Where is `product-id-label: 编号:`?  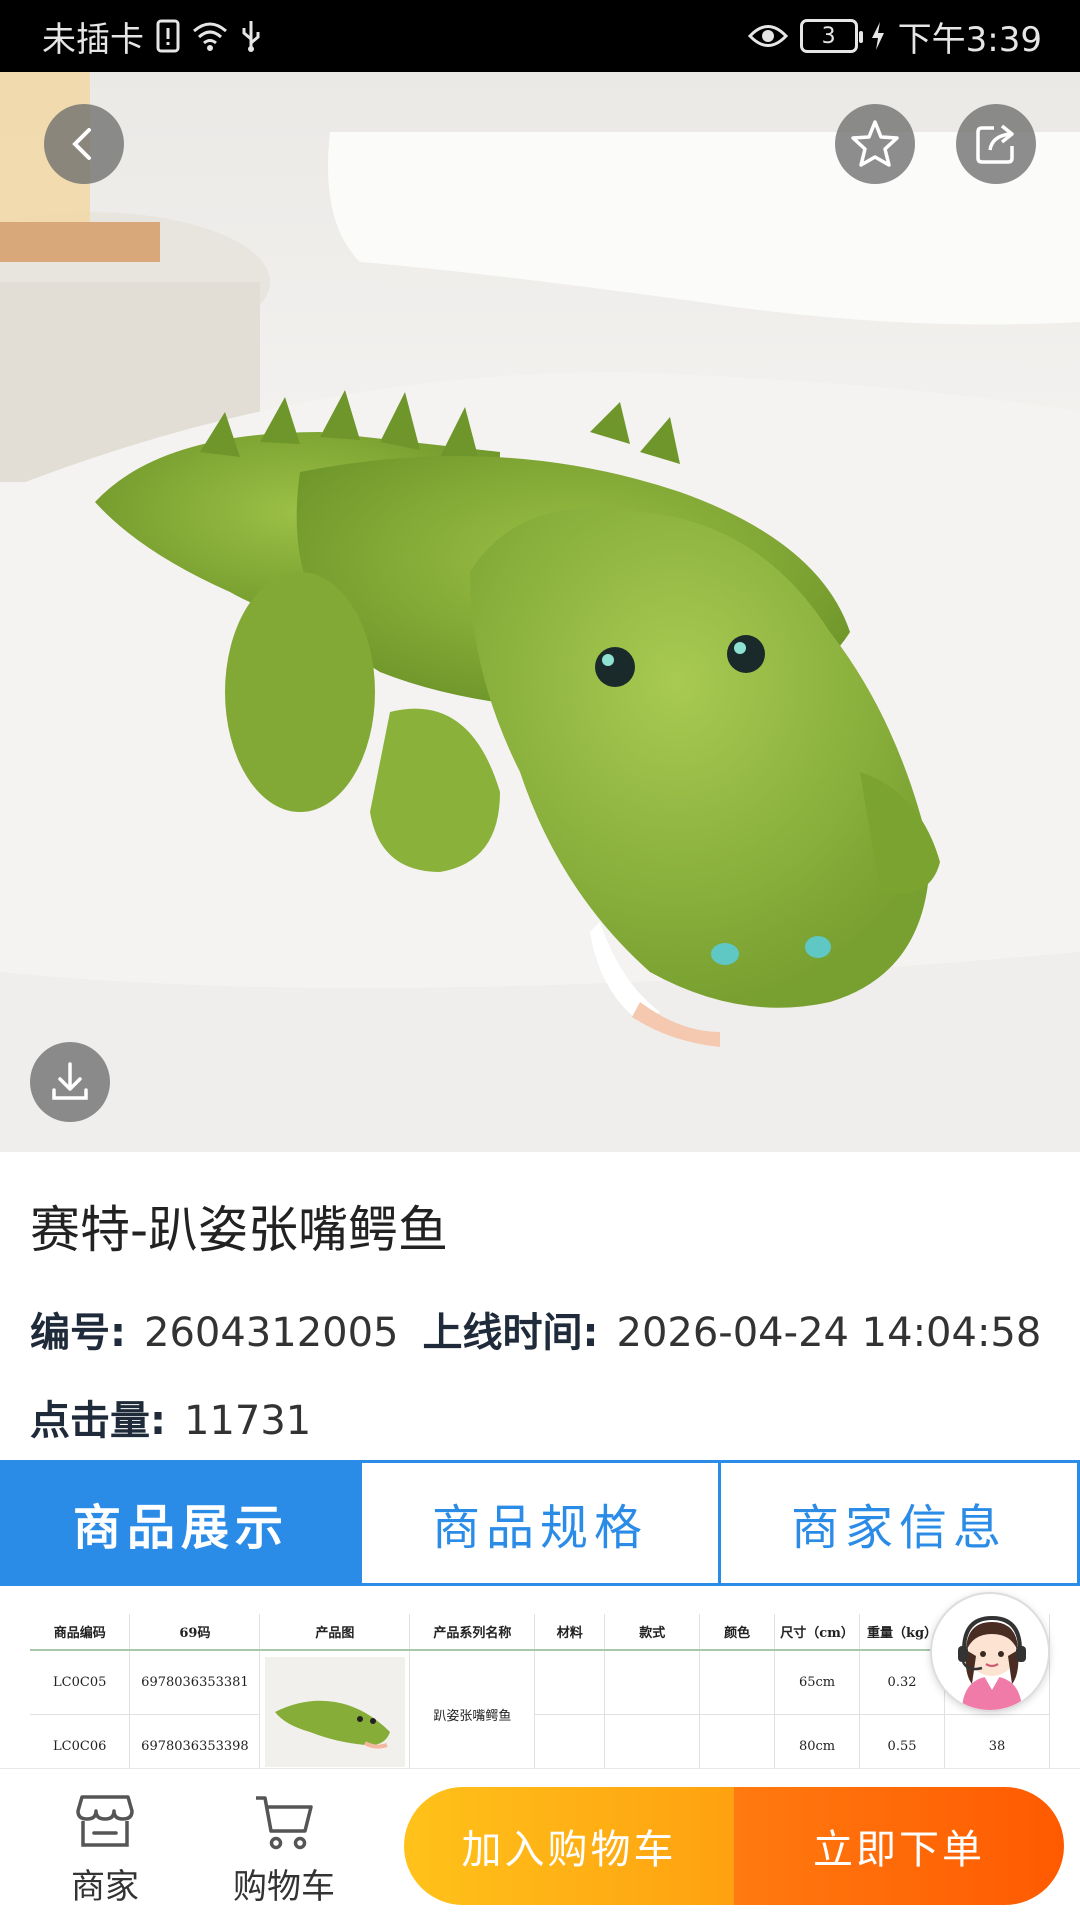
product-id-label: 编号: is located at coordinates (78, 1333).